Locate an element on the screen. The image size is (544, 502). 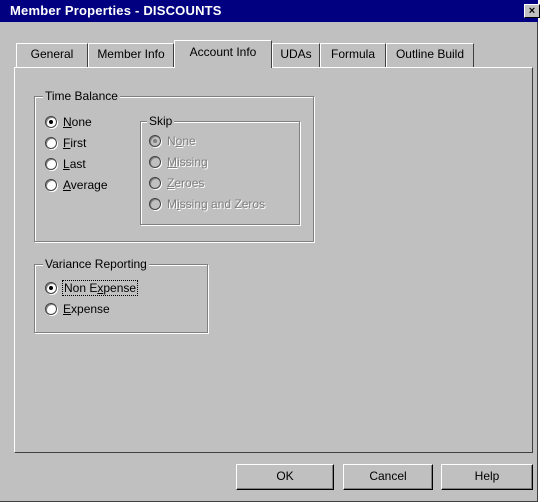
skip-legend: Skip is located at coordinates (161, 121).